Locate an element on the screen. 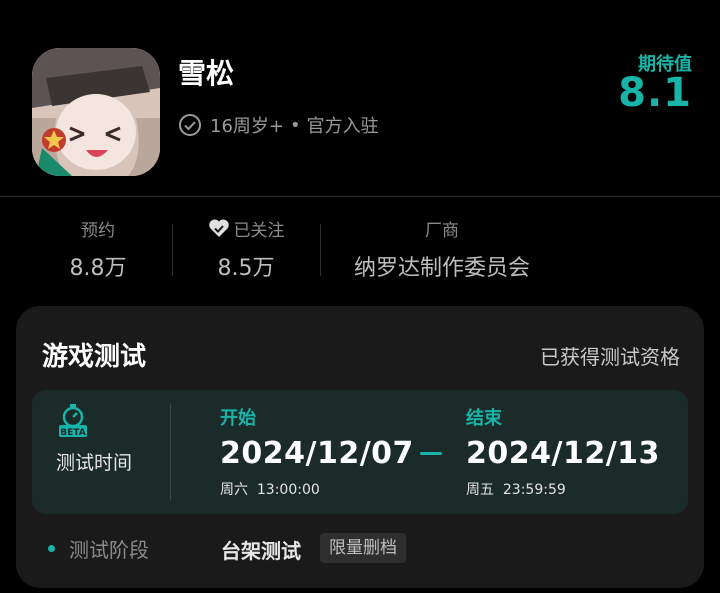 This screenshot has height=593, width=720. stat-value: 8.5万 is located at coordinates (246, 268).